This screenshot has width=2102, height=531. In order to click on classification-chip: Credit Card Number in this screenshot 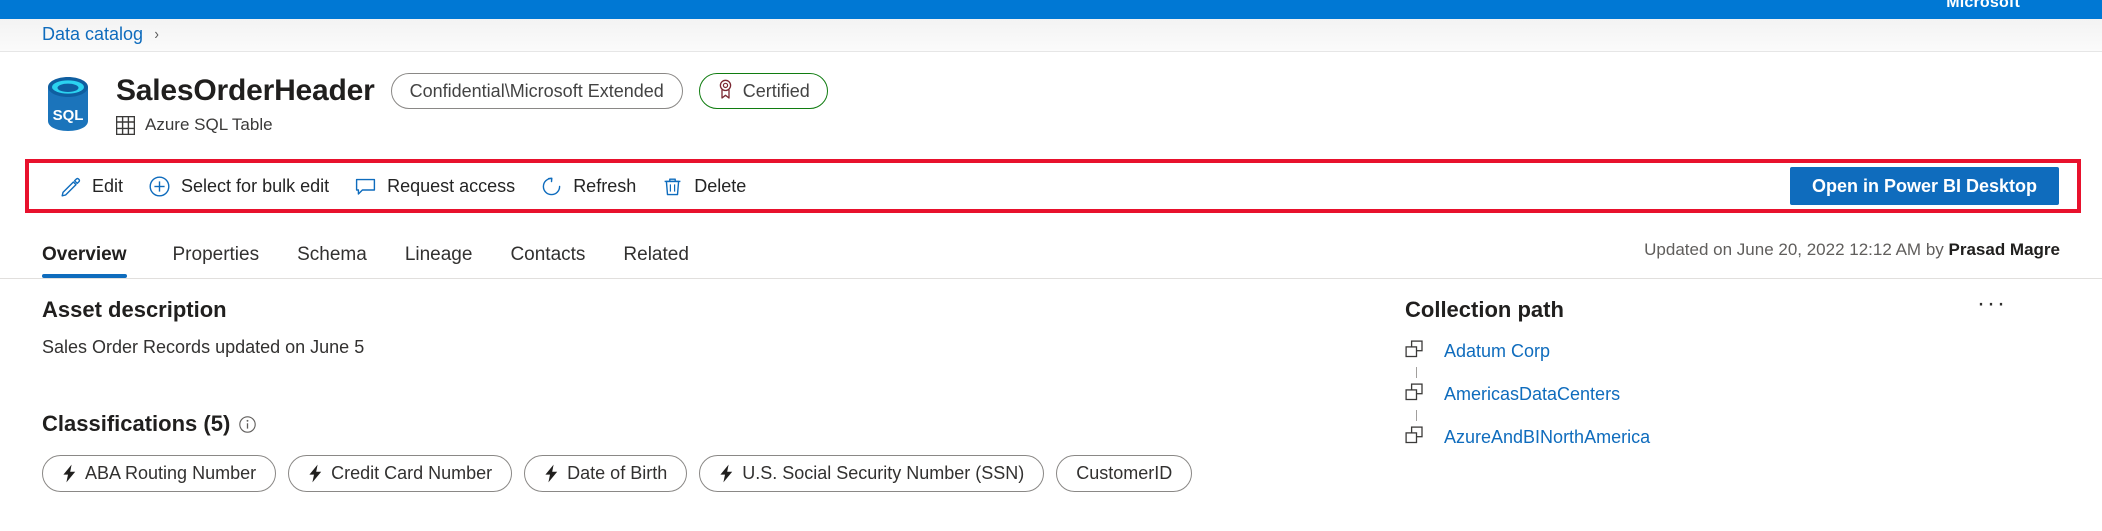, I will do `click(400, 473)`.